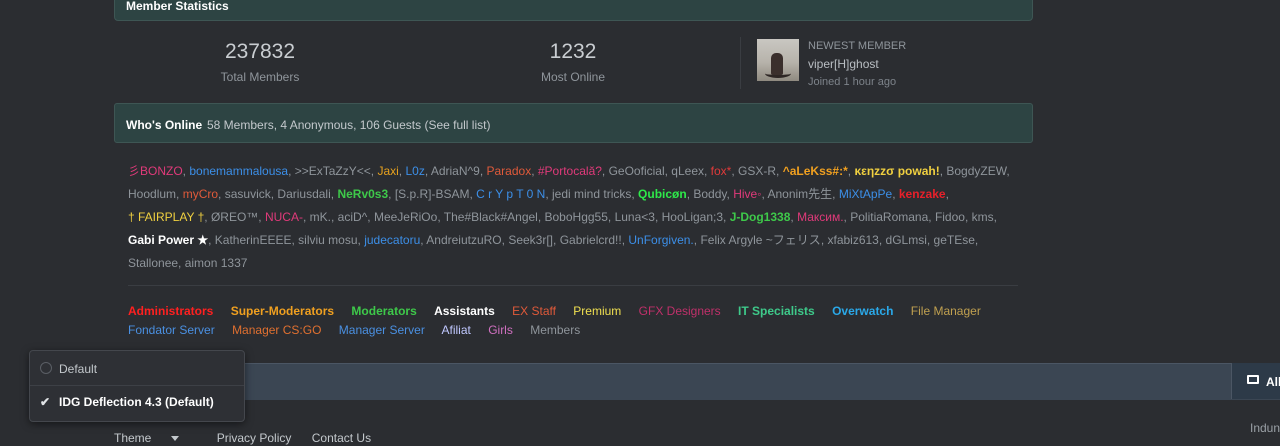 Image resolution: width=1280 pixels, height=446 pixels. Describe the element at coordinates (983, 217) in the screenshot. I see `online-member: kms` at that location.